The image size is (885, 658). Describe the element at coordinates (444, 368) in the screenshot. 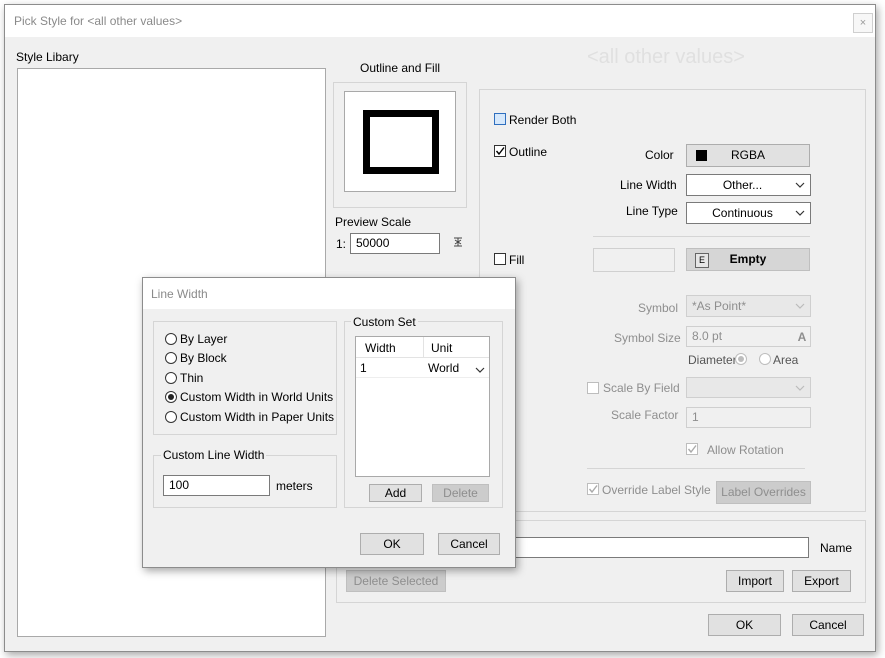

I see `row-unit-cell: World` at that location.